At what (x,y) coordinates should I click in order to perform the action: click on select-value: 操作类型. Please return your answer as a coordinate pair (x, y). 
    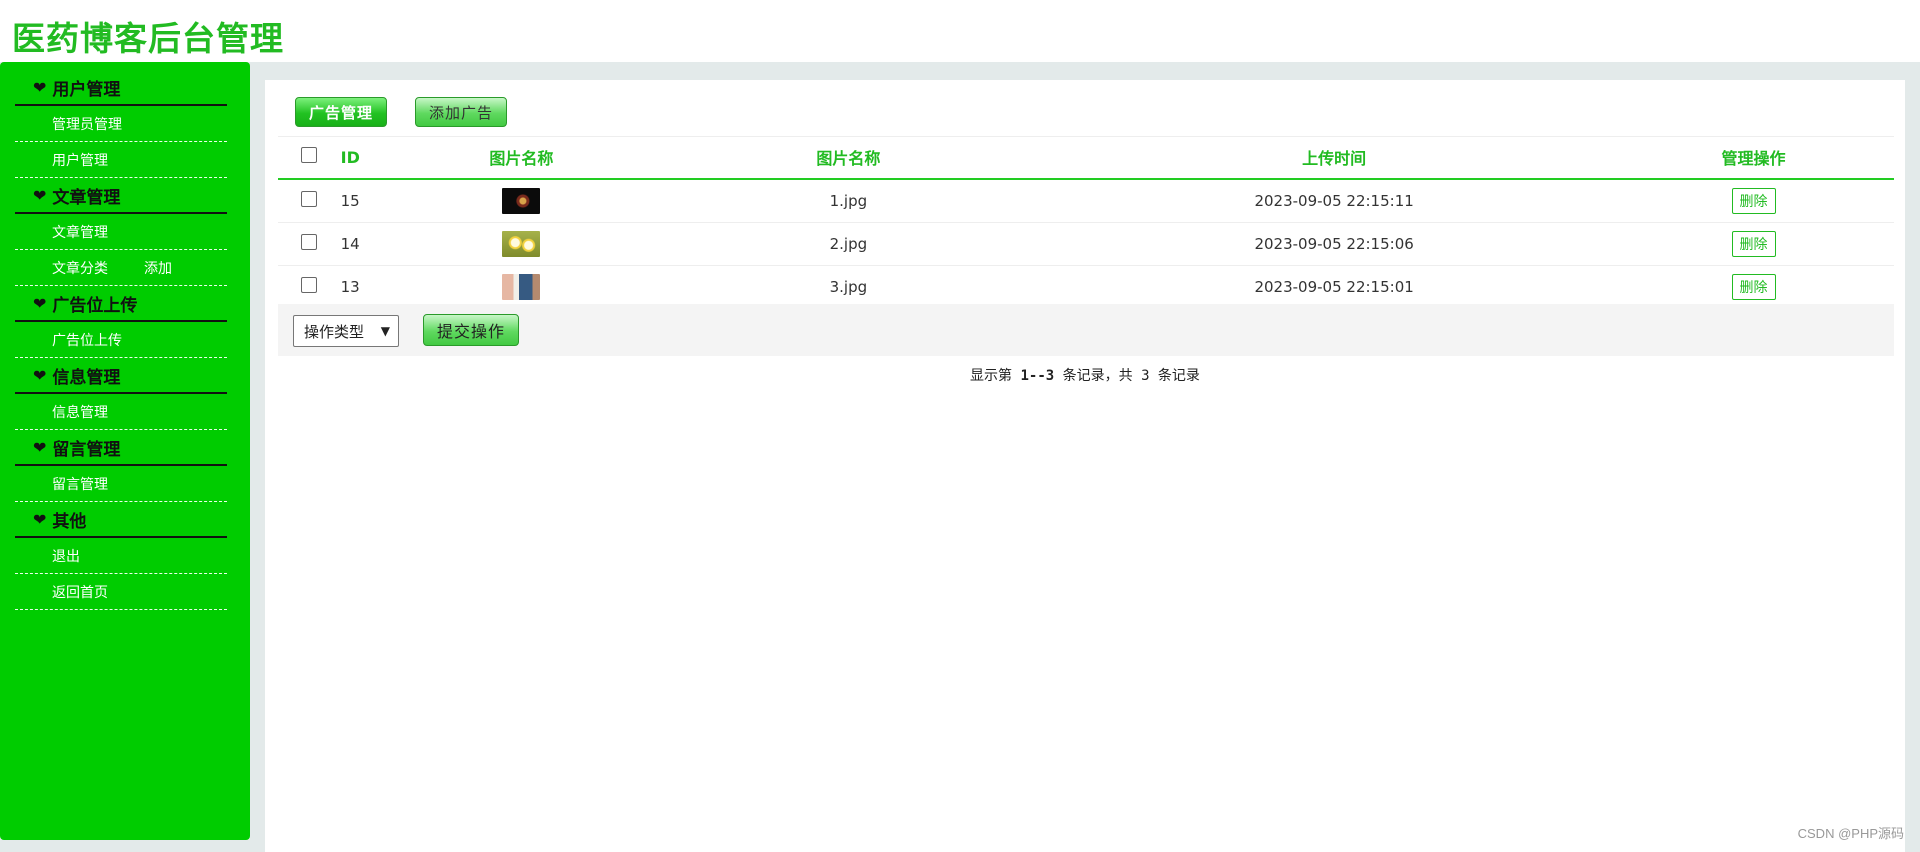
    Looking at the image, I should click on (334, 331).